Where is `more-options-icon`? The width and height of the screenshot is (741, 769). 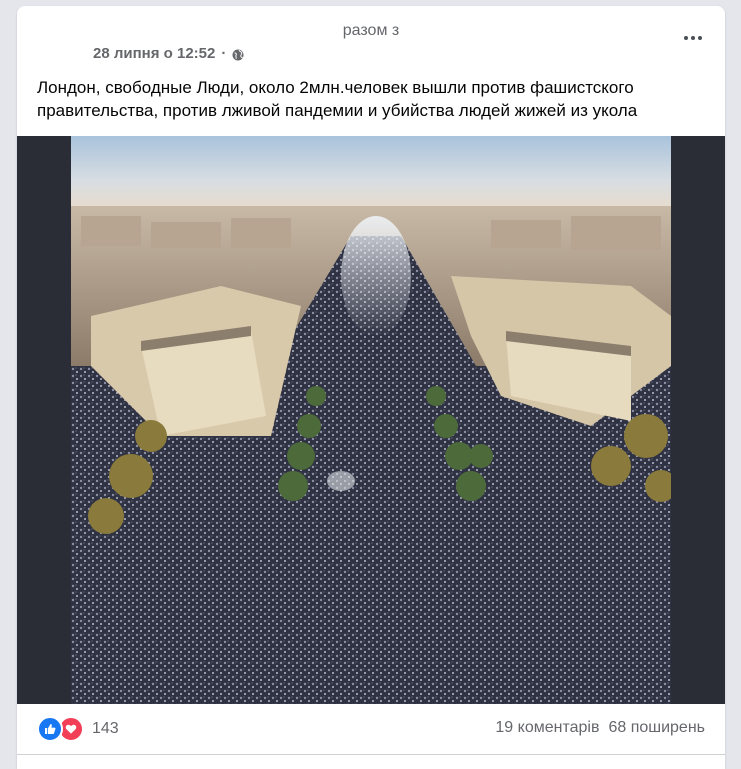 more-options-icon is located at coordinates (693, 38).